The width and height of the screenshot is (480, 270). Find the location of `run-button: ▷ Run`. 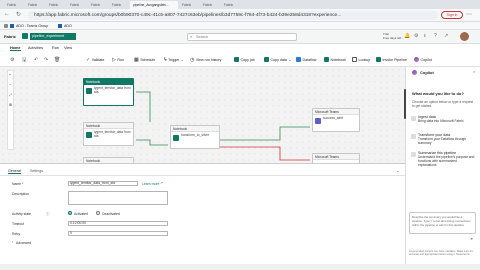

run-button: ▷ Run is located at coordinates (118, 60).